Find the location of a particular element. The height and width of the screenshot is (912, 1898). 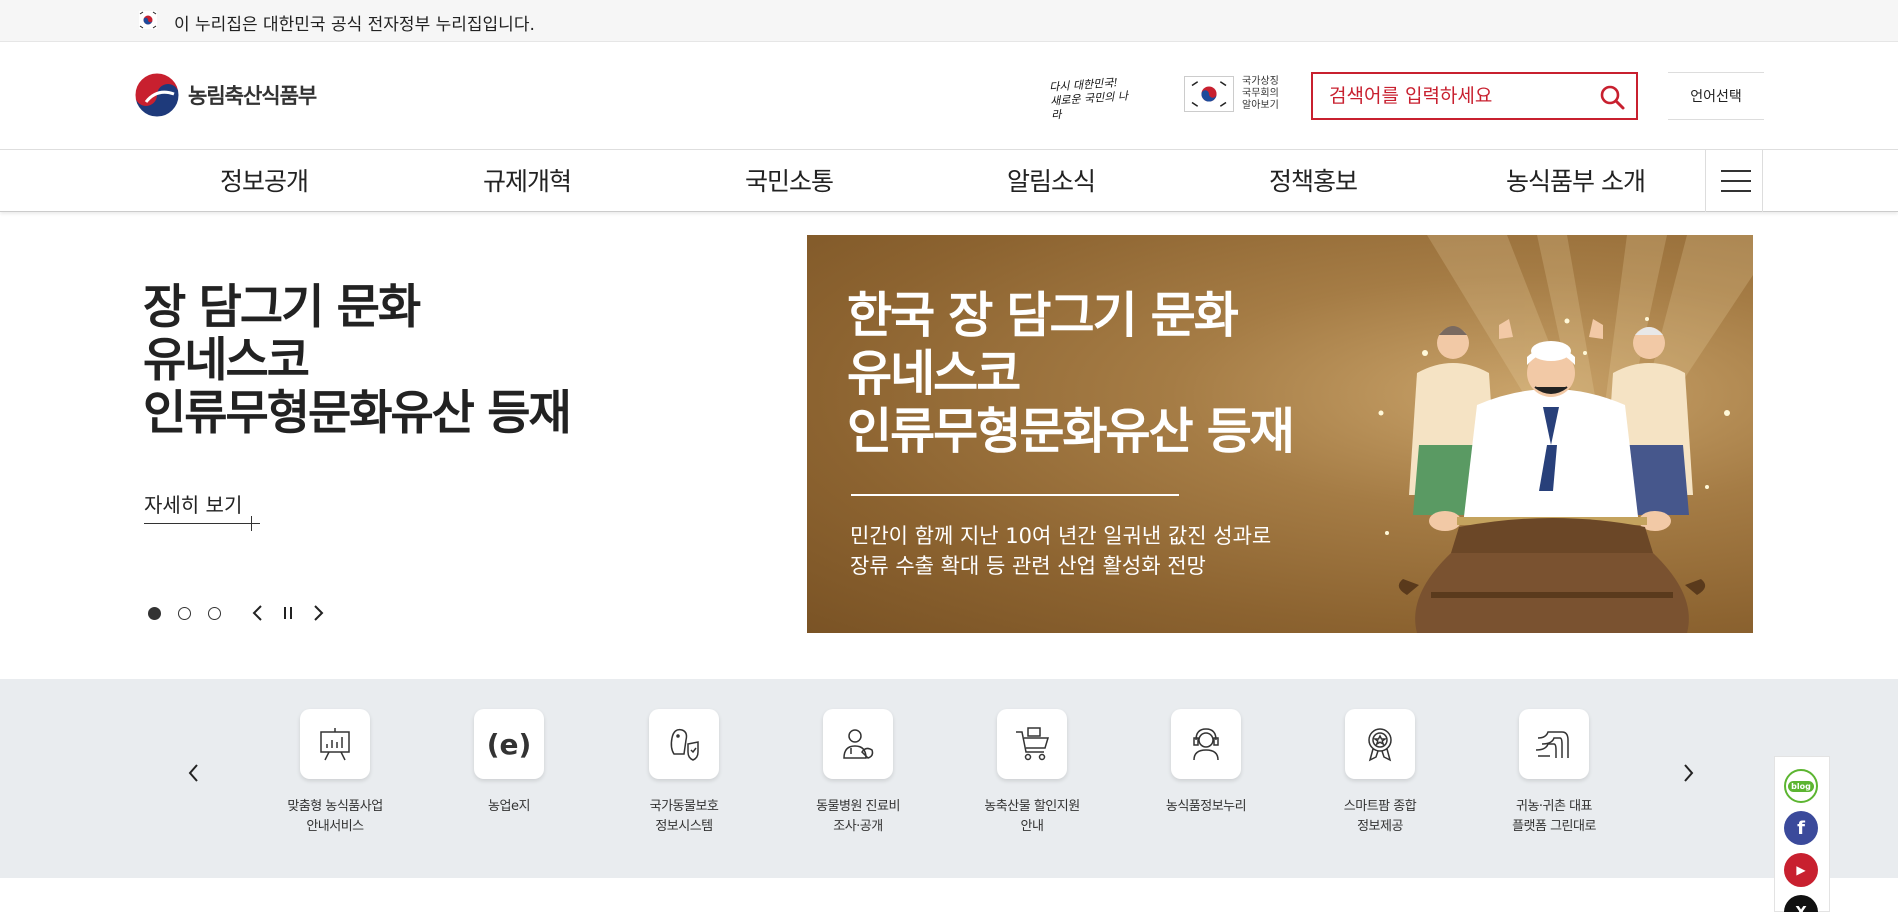

nav-item-ministry-intro: 농식품부 소개 is located at coordinates (1576, 180).